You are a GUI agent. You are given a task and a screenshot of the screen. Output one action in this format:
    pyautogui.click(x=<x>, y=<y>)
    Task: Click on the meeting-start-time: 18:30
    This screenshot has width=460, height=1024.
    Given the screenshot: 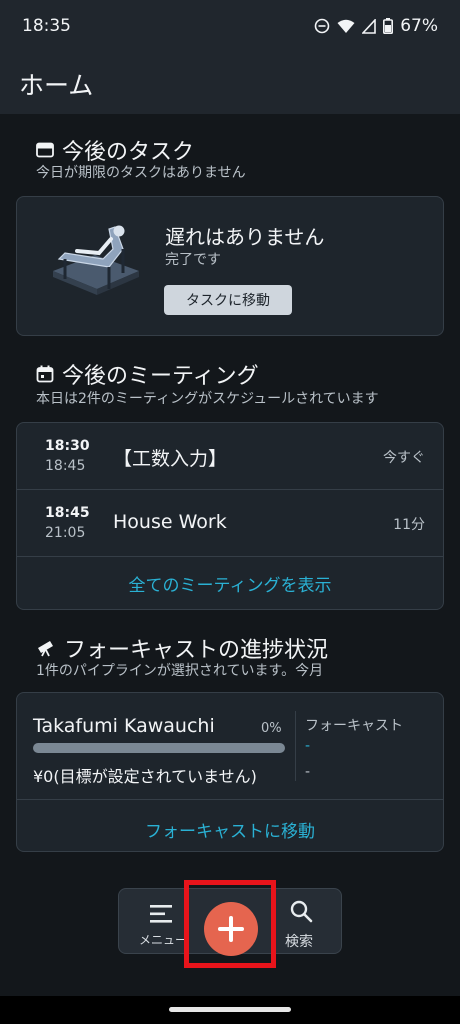 What is the action you would take?
    pyautogui.click(x=67, y=446)
    